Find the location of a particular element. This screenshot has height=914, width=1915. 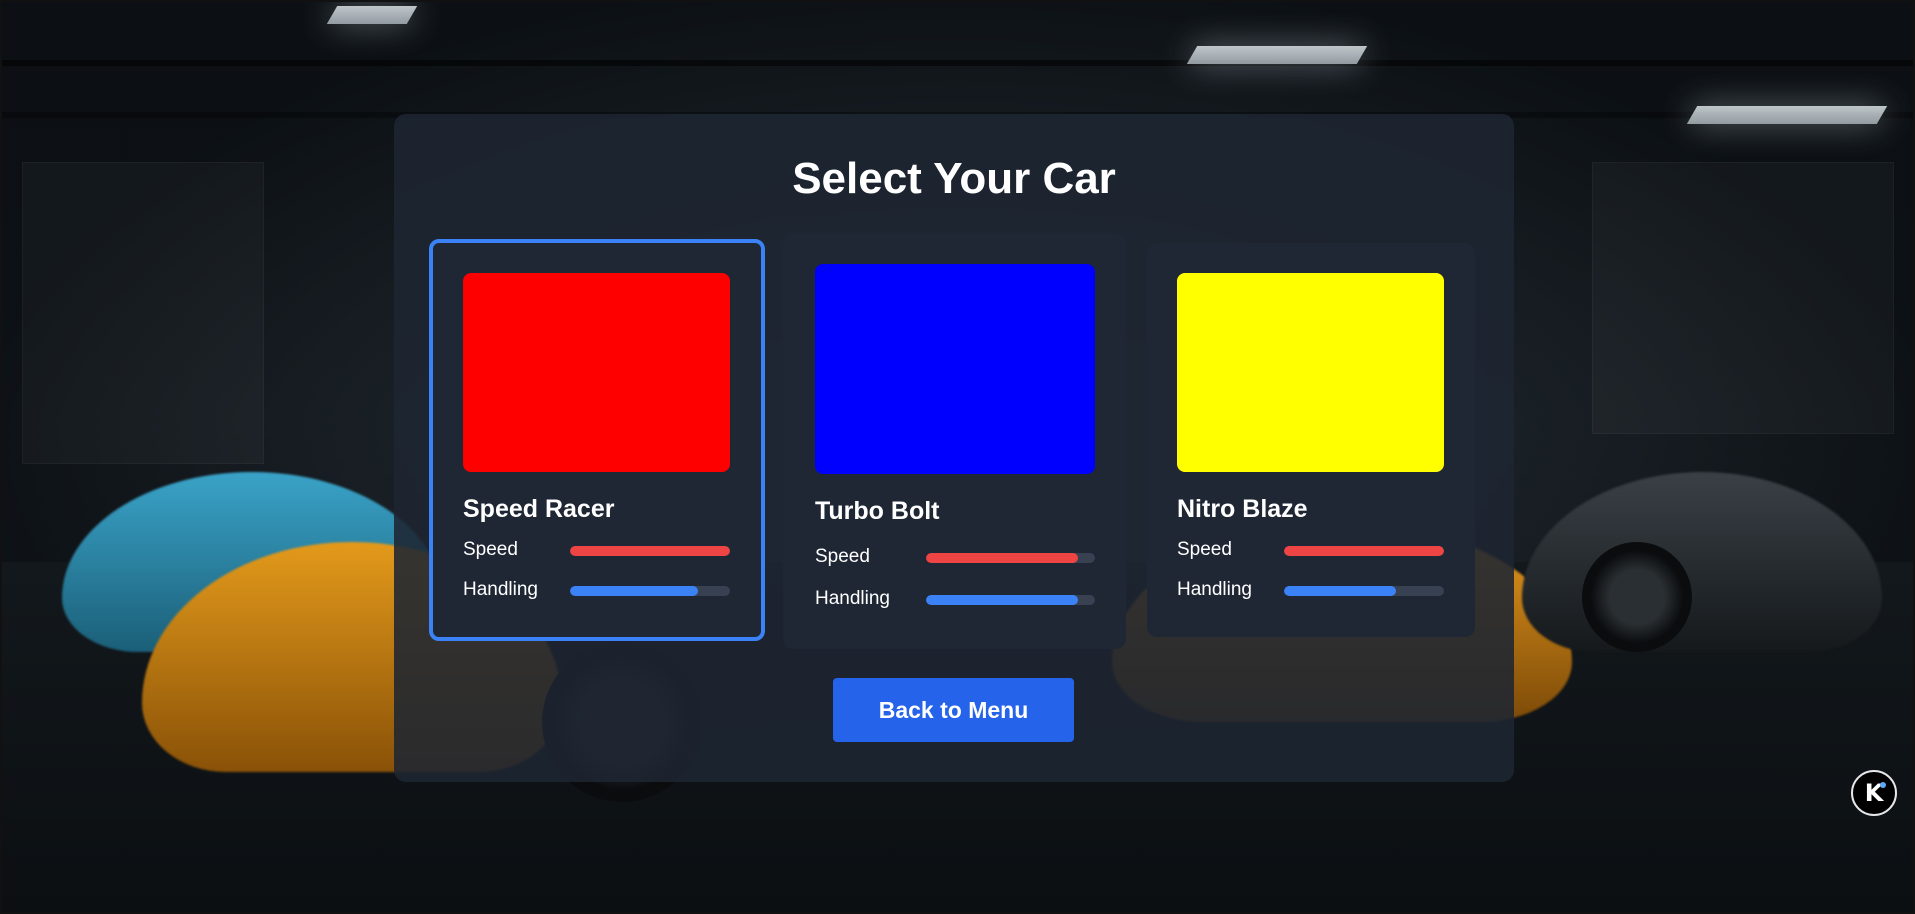

car-name: Nitro Blaze is located at coordinates (1242, 509).